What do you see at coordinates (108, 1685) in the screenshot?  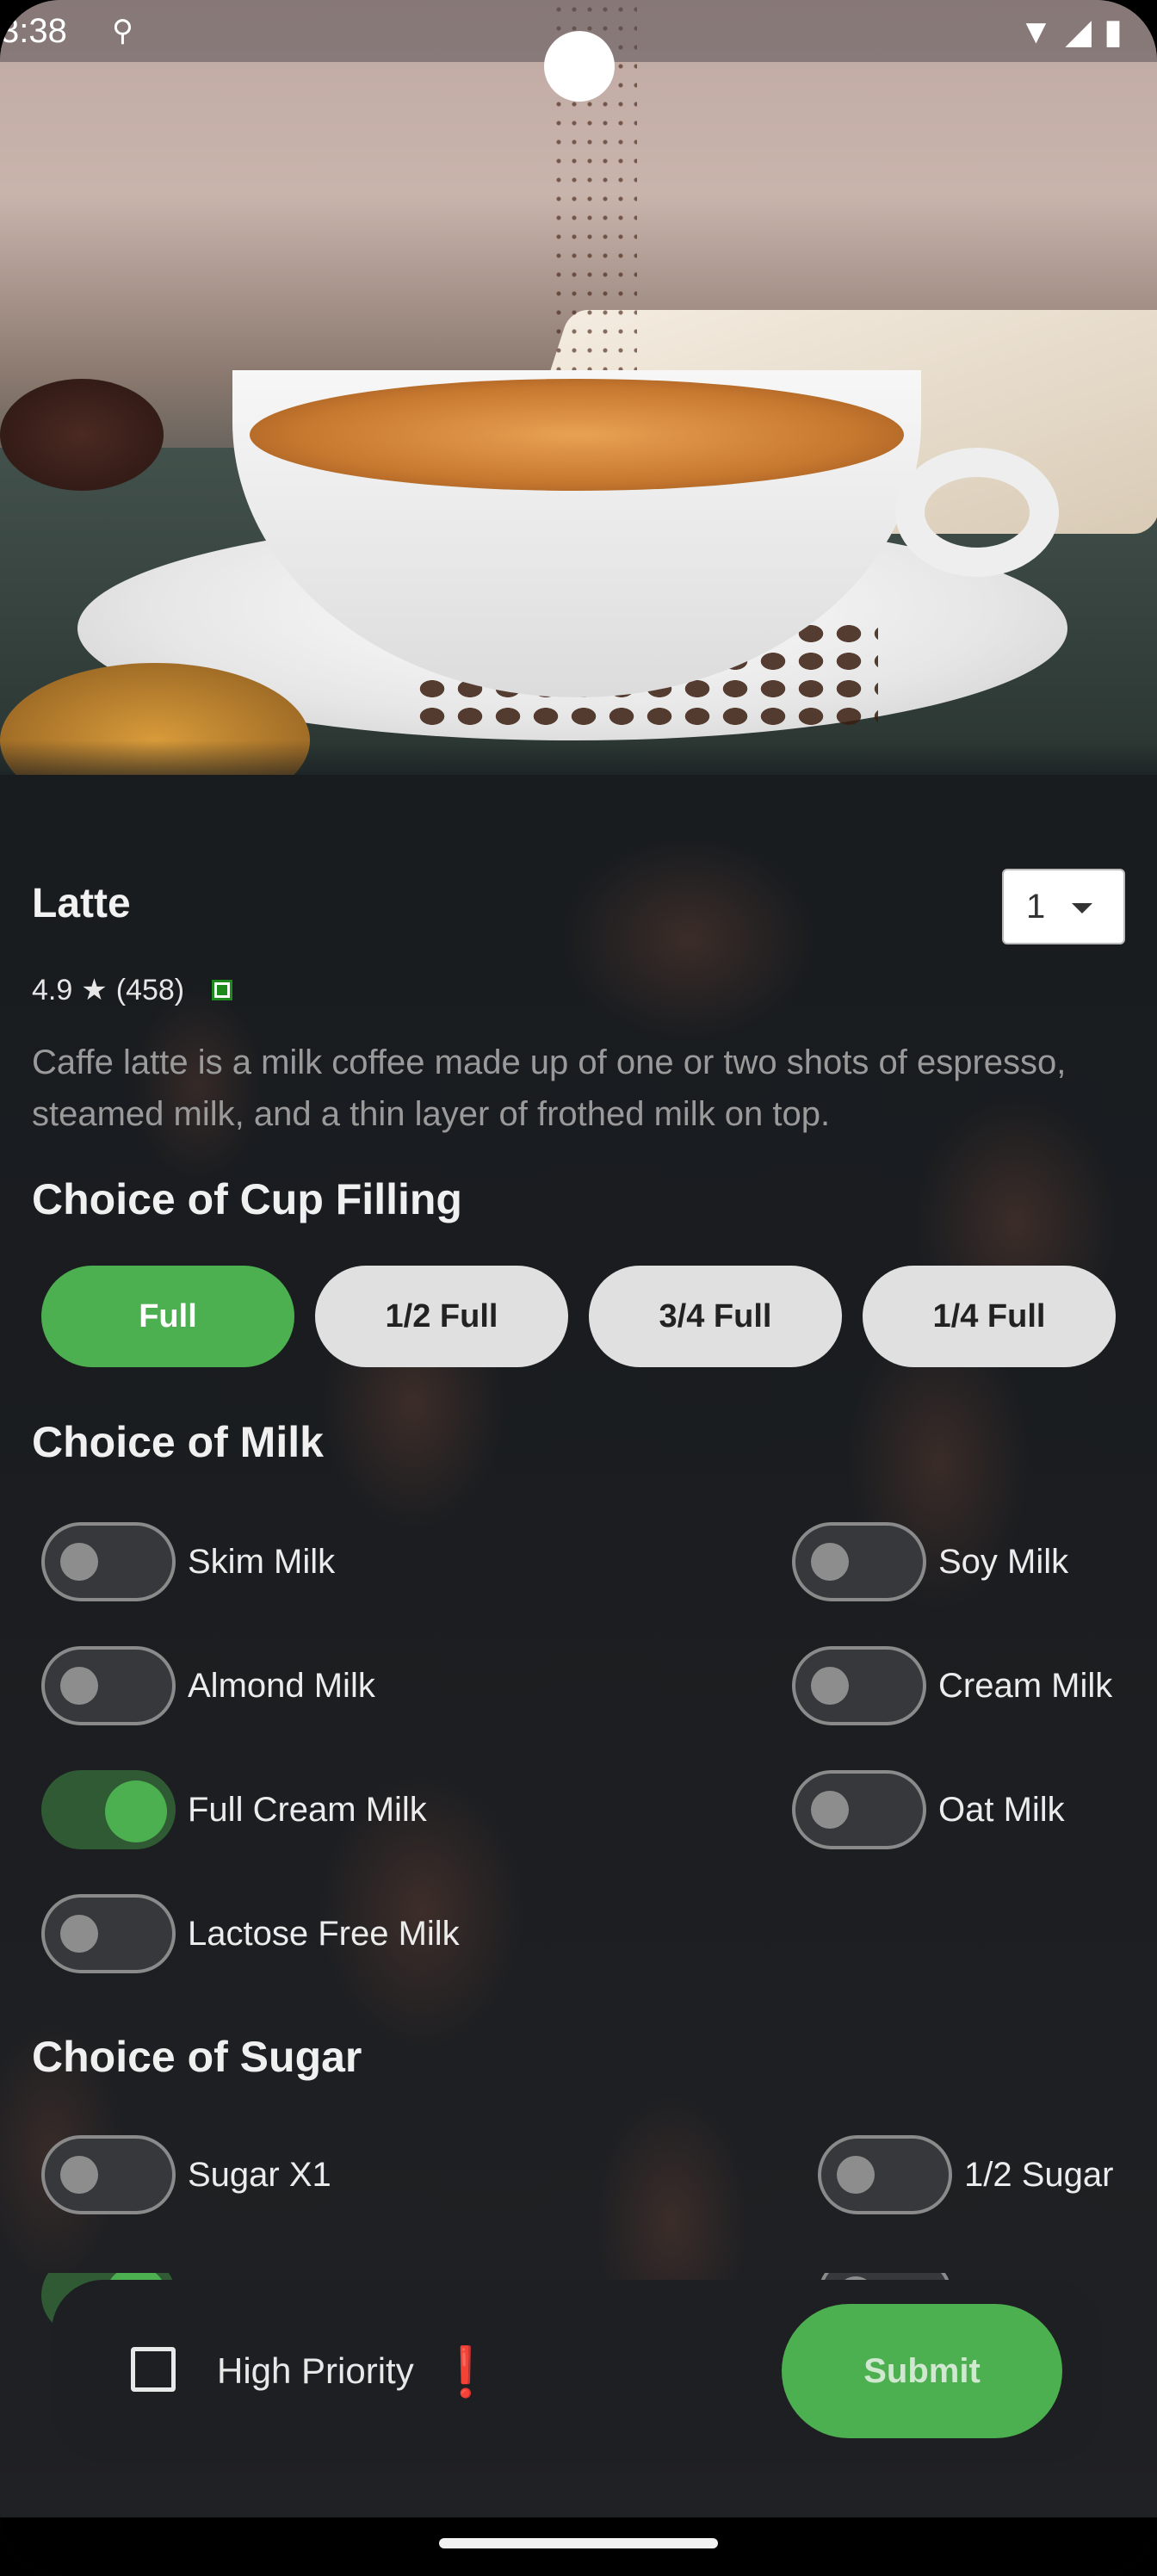 I see `almond-milk-toggle` at bounding box center [108, 1685].